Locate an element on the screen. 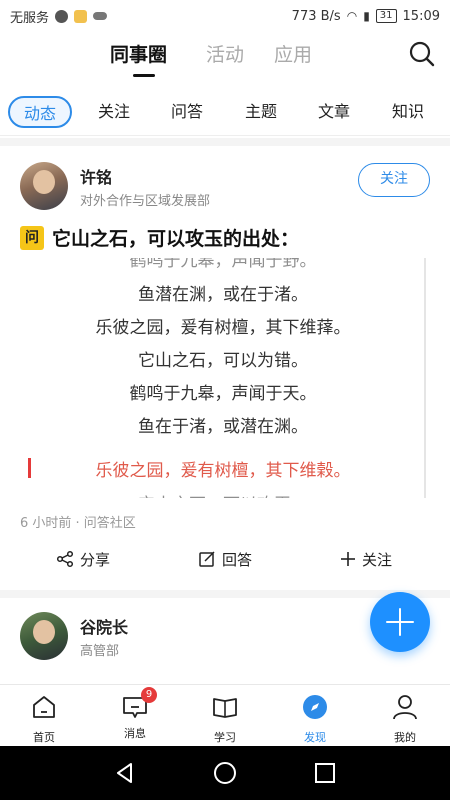  author-name: 许铭 is located at coordinates (96, 176).